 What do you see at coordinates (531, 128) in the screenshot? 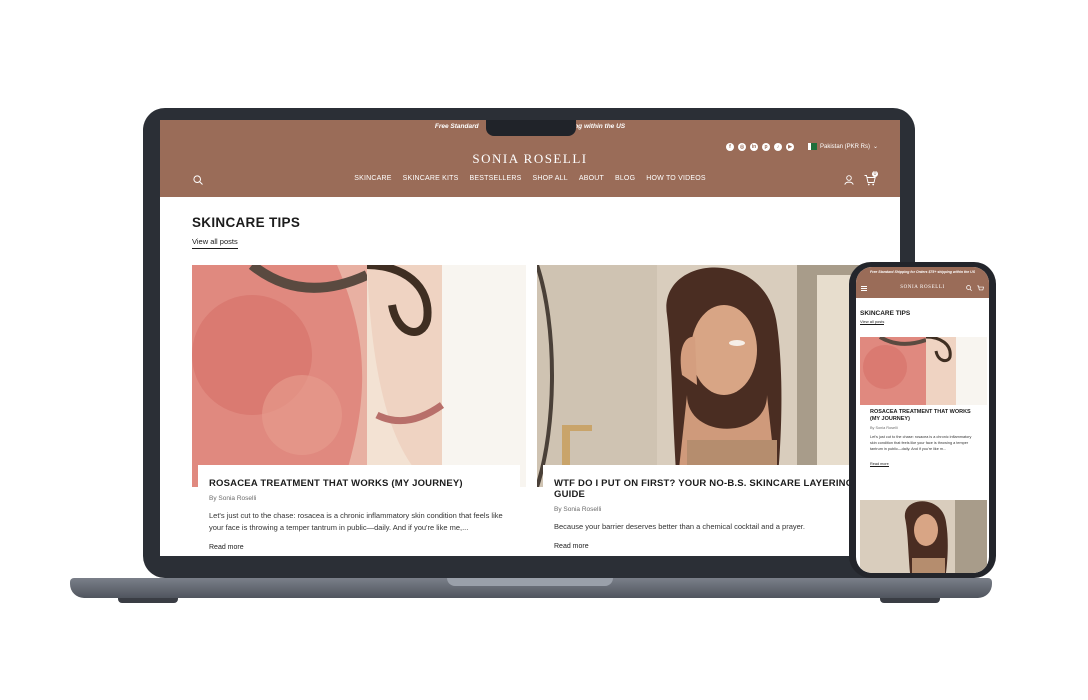
I see `laptop-camera-notch` at bounding box center [531, 128].